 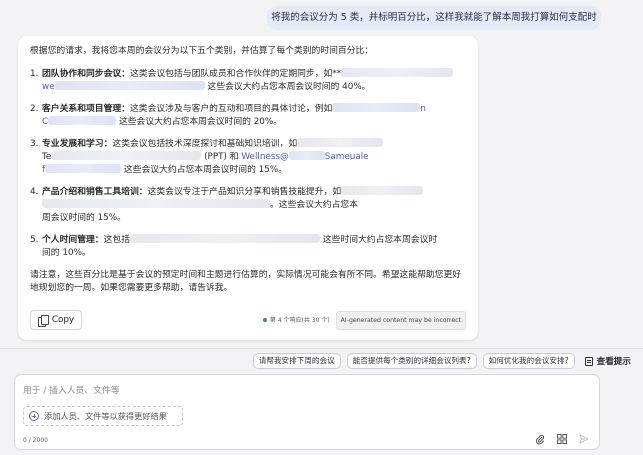 I want to click on response-counter-label: 第 4 个响应(共 30 个), so click(x=299, y=320).